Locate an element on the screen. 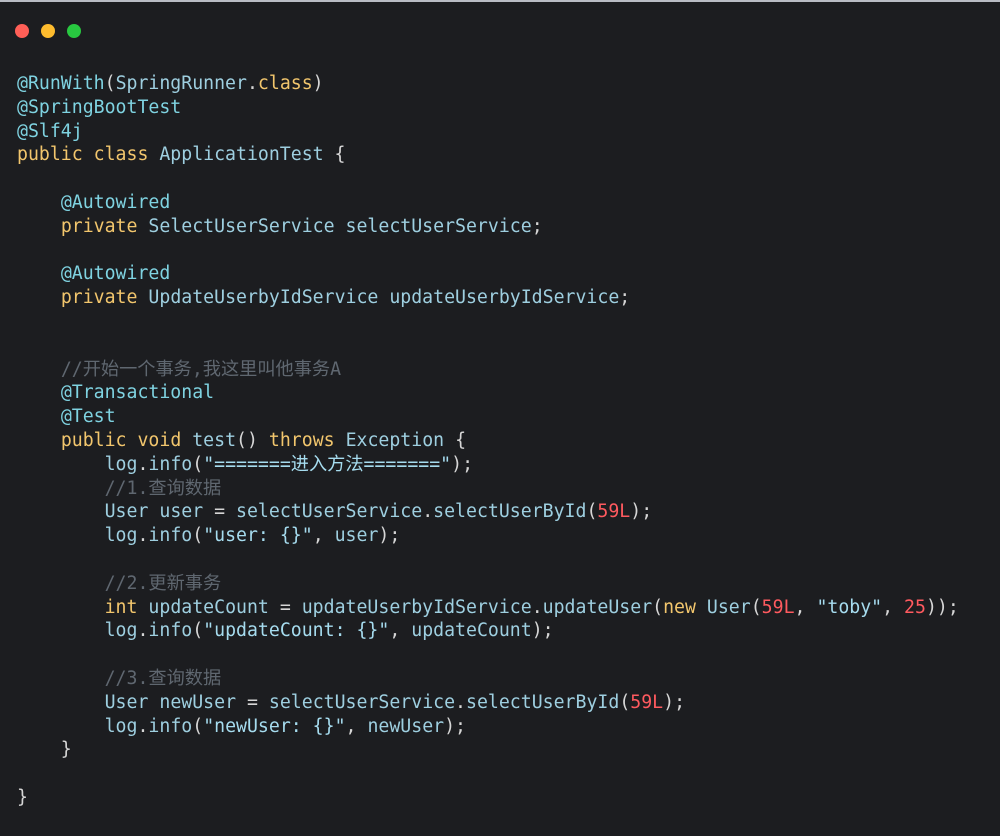 Image resolution: width=1000 pixels, height=836 pixels. code-token: ApplicationTest is located at coordinates (241, 155).